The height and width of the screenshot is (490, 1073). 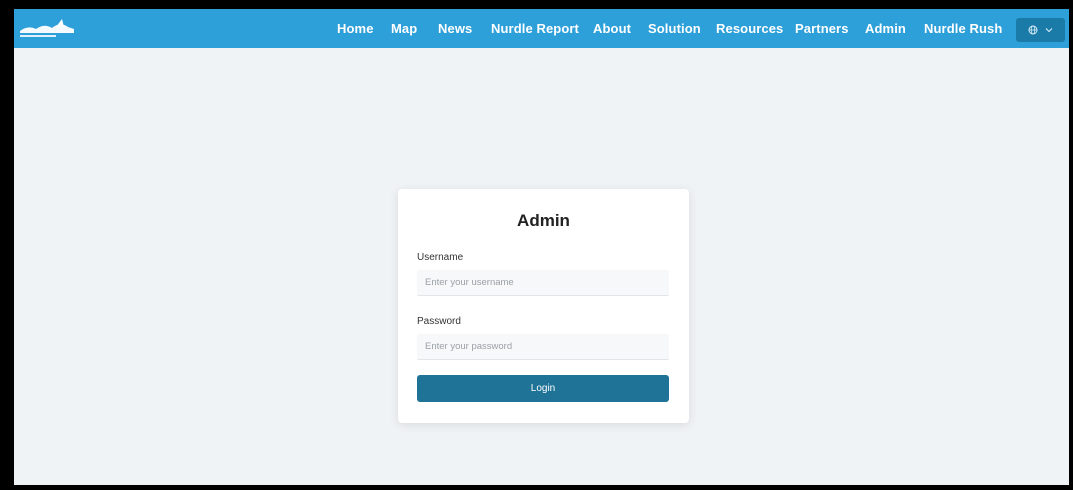 I want to click on language-selector-button, so click(x=1040, y=30).